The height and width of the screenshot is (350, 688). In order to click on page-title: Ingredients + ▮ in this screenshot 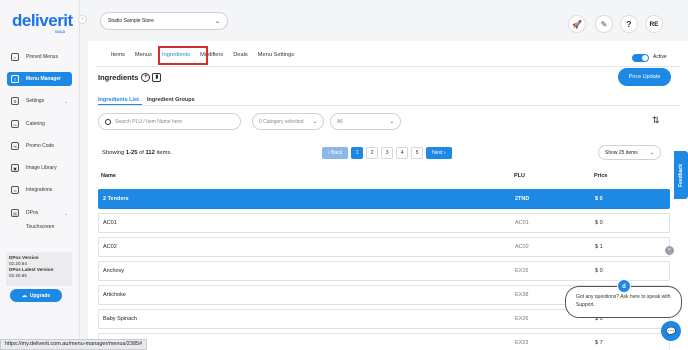, I will do `click(130, 77)`.